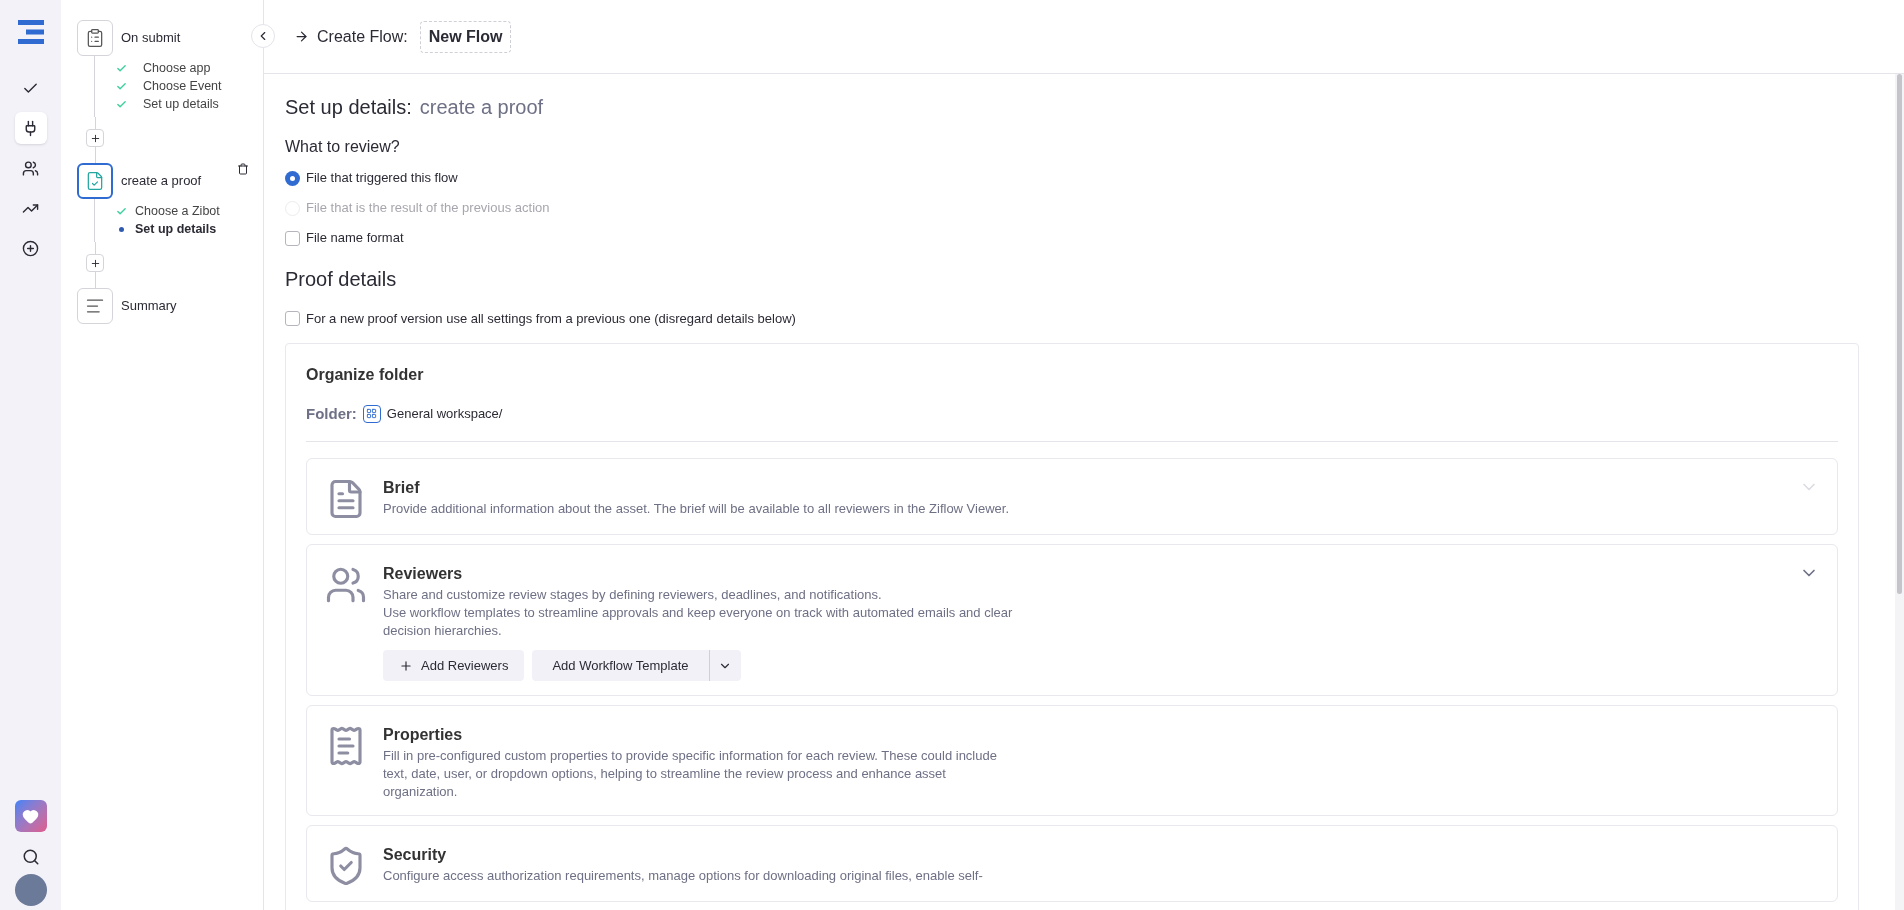 The width and height of the screenshot is (1904, 910). What do you see at coordinates (263, 36) in the screenshot?
I see `collapse-button` at bounding box center [263, 36].